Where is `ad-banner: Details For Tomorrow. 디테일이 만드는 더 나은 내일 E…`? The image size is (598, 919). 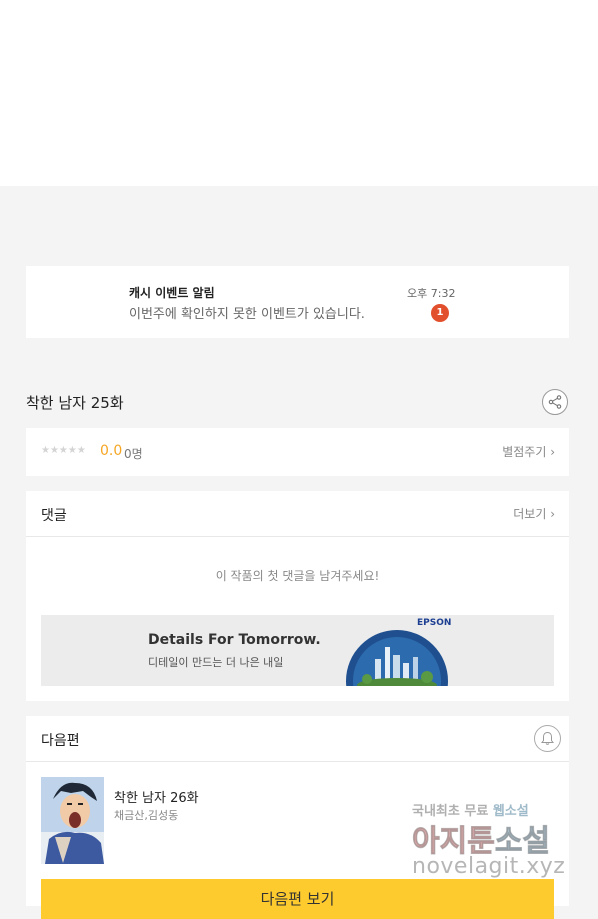 ad-banner: Details For Tomorrow. 디테일이 만드는 더 나은 내일 E… is located at coordinates (297, 650).